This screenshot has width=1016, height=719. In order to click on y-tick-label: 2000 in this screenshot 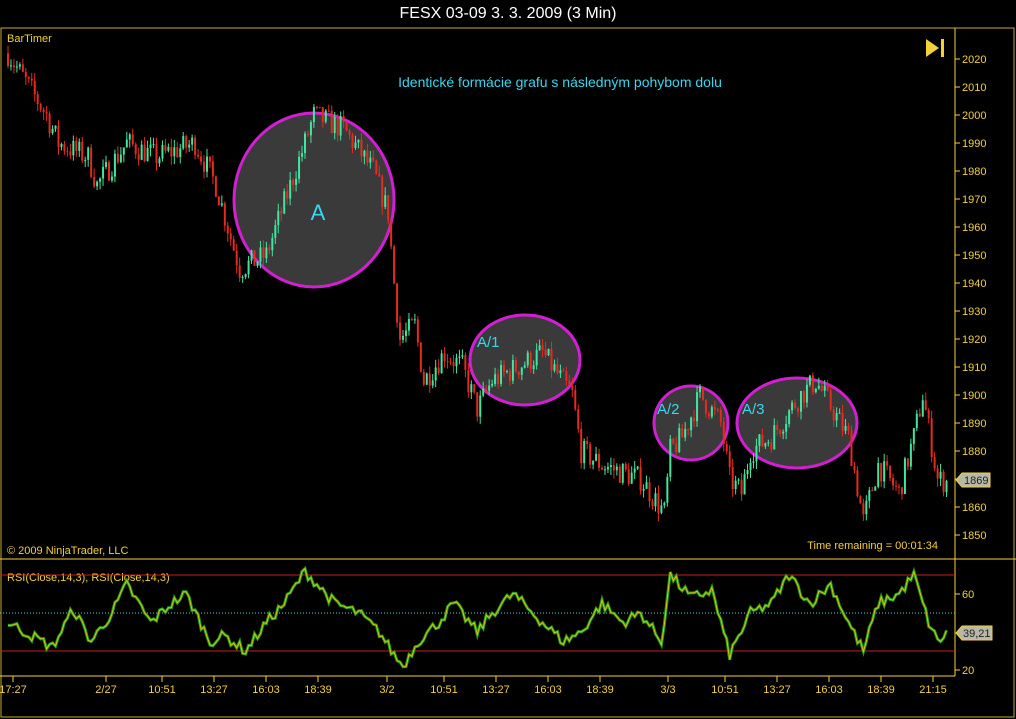, I will do `click(974, 116)`.